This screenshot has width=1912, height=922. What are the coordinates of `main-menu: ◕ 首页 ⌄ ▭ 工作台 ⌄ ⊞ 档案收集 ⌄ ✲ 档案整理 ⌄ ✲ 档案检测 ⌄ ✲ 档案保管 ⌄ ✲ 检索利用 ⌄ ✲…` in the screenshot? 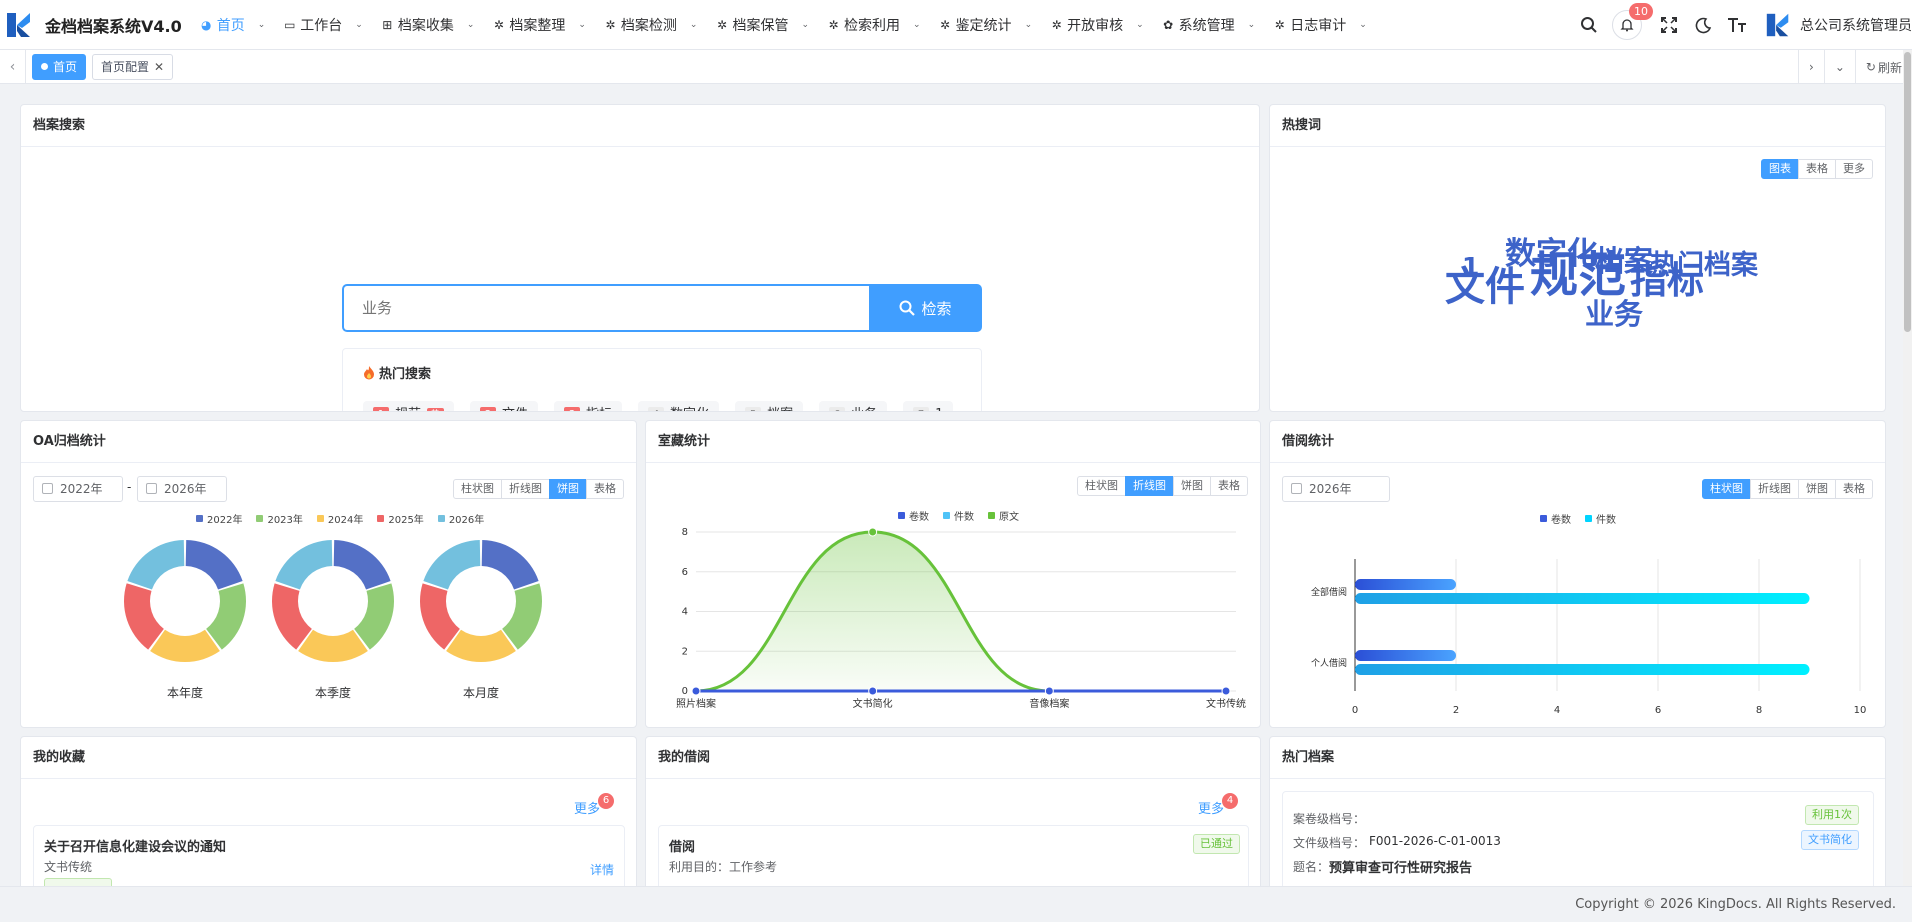 It's located at (792, 25).